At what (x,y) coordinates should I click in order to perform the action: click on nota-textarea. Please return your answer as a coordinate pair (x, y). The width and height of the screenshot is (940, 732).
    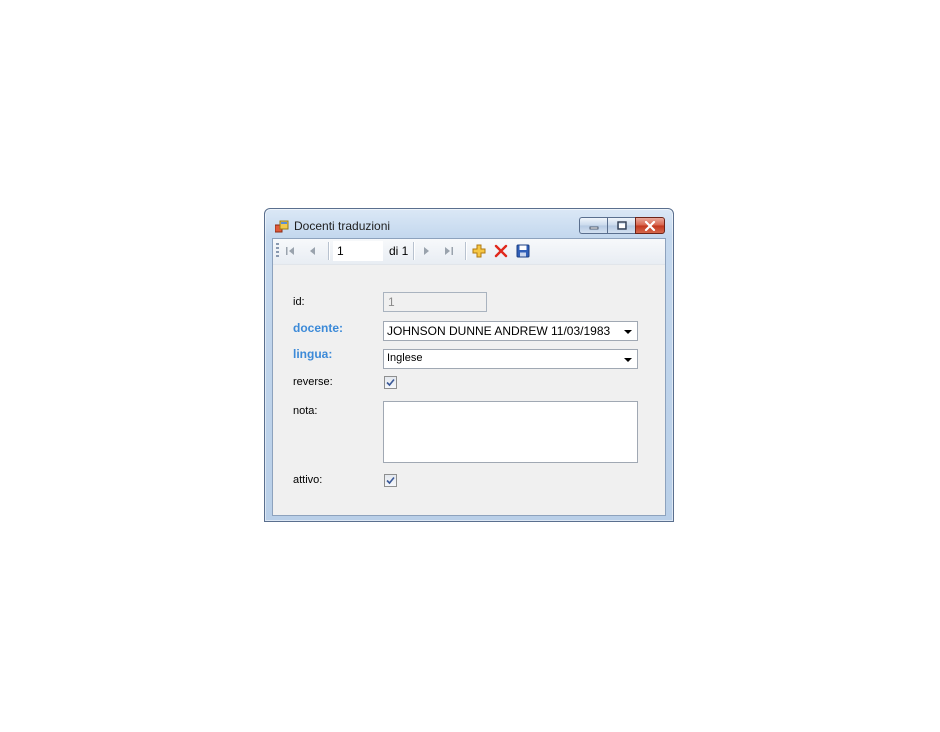
    Looking at the image, I should click on (510, 432).